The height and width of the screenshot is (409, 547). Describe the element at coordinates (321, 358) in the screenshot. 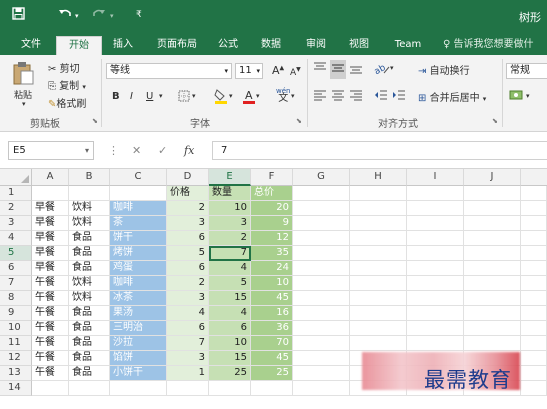

I see `cell-g12` at that location.